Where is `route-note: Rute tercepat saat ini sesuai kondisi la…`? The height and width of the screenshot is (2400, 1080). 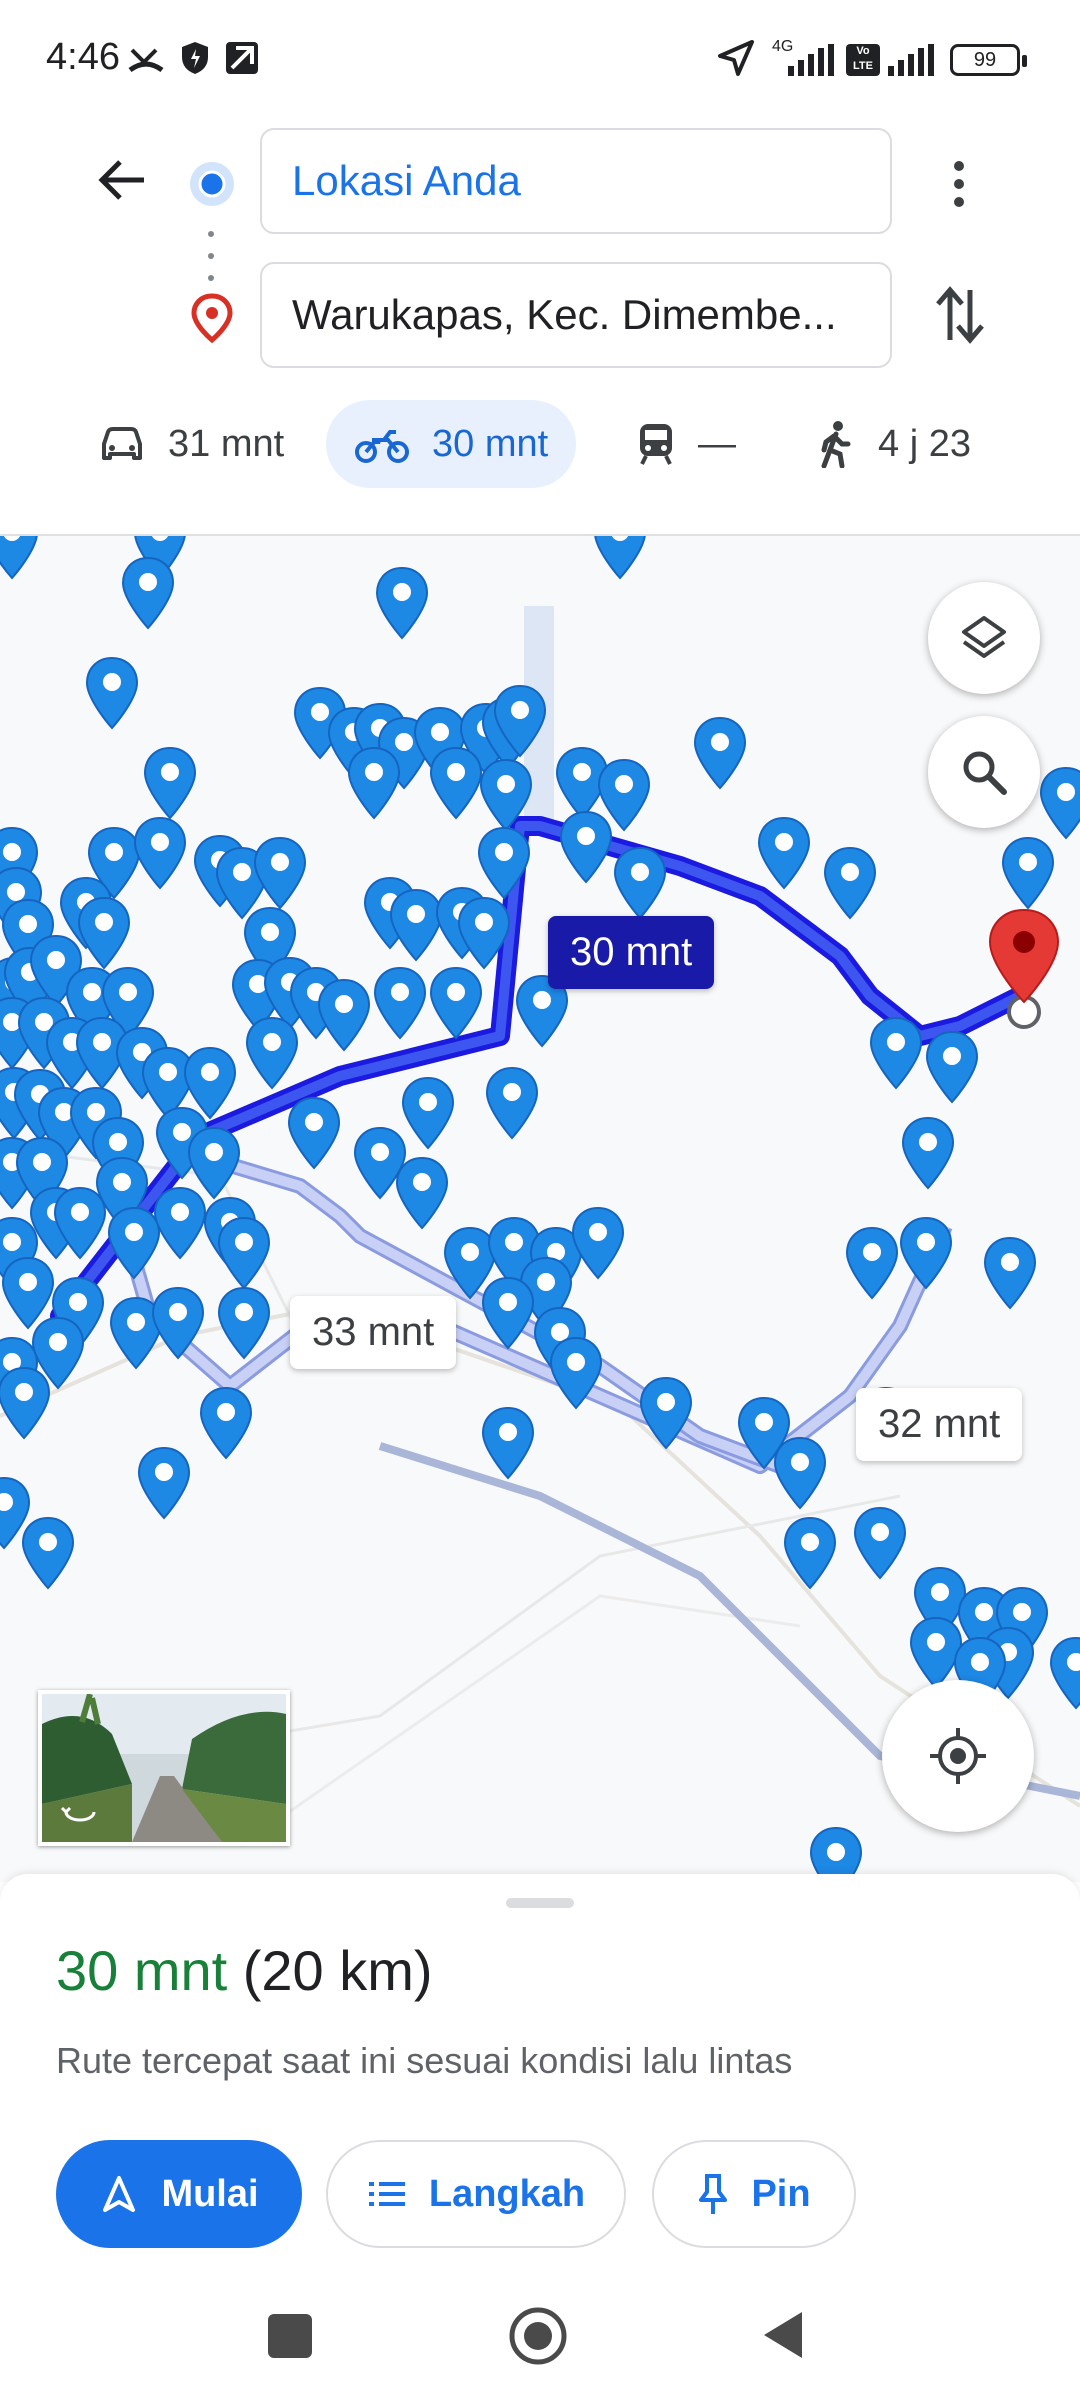 route-note: Rute tercepat saat ini sesuai kondisi la… is located at coordinates (424, 2060).